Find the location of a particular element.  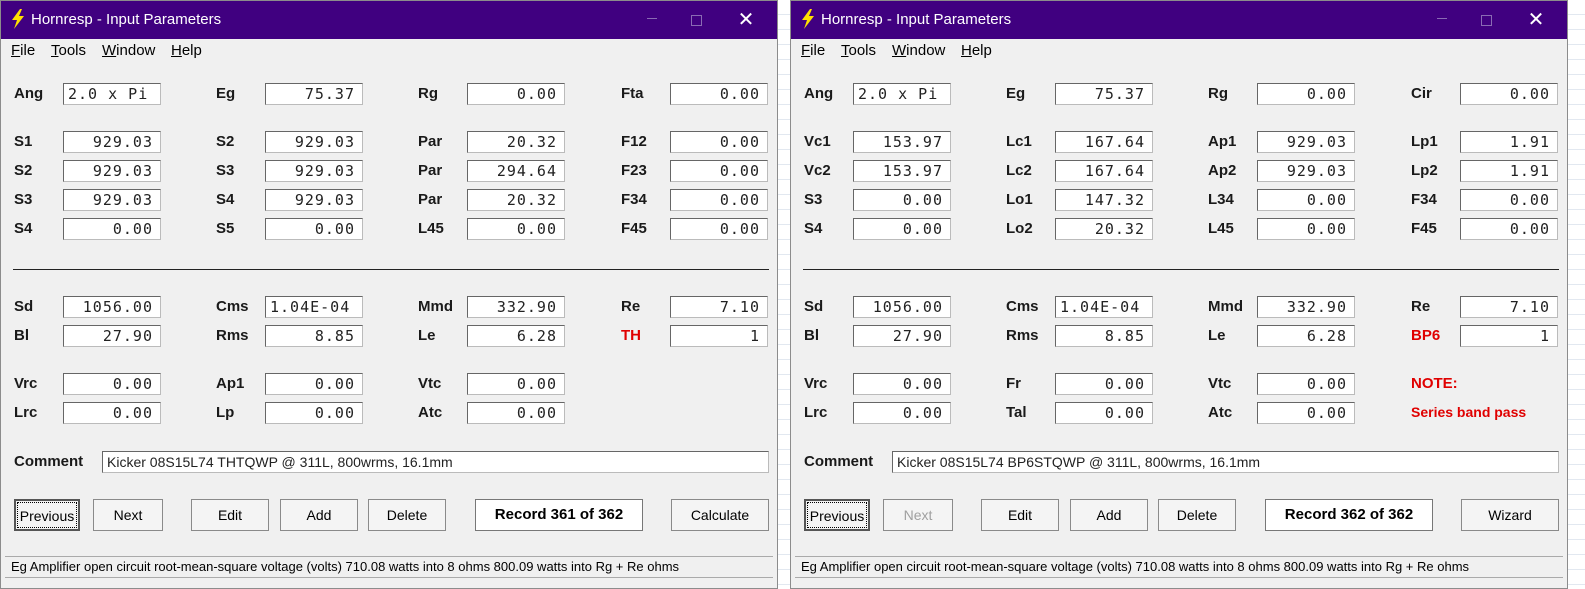

param-label: Lp1 is located at coordinates (1424, 141).